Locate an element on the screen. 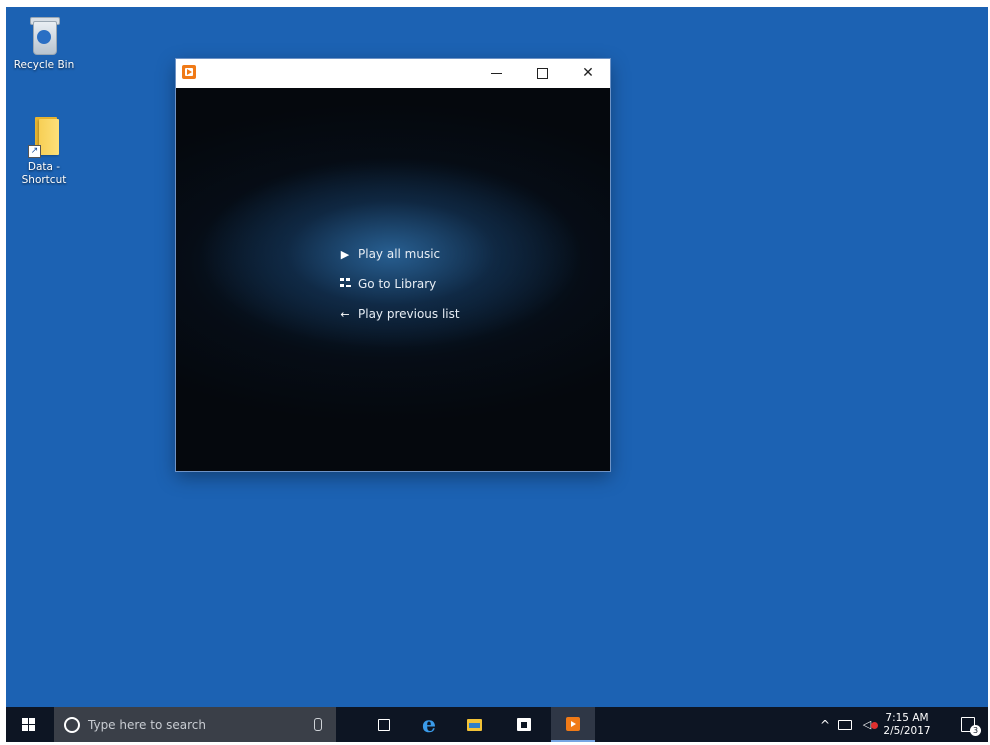  windows-logo-icon is located at coordinates (28, 724).